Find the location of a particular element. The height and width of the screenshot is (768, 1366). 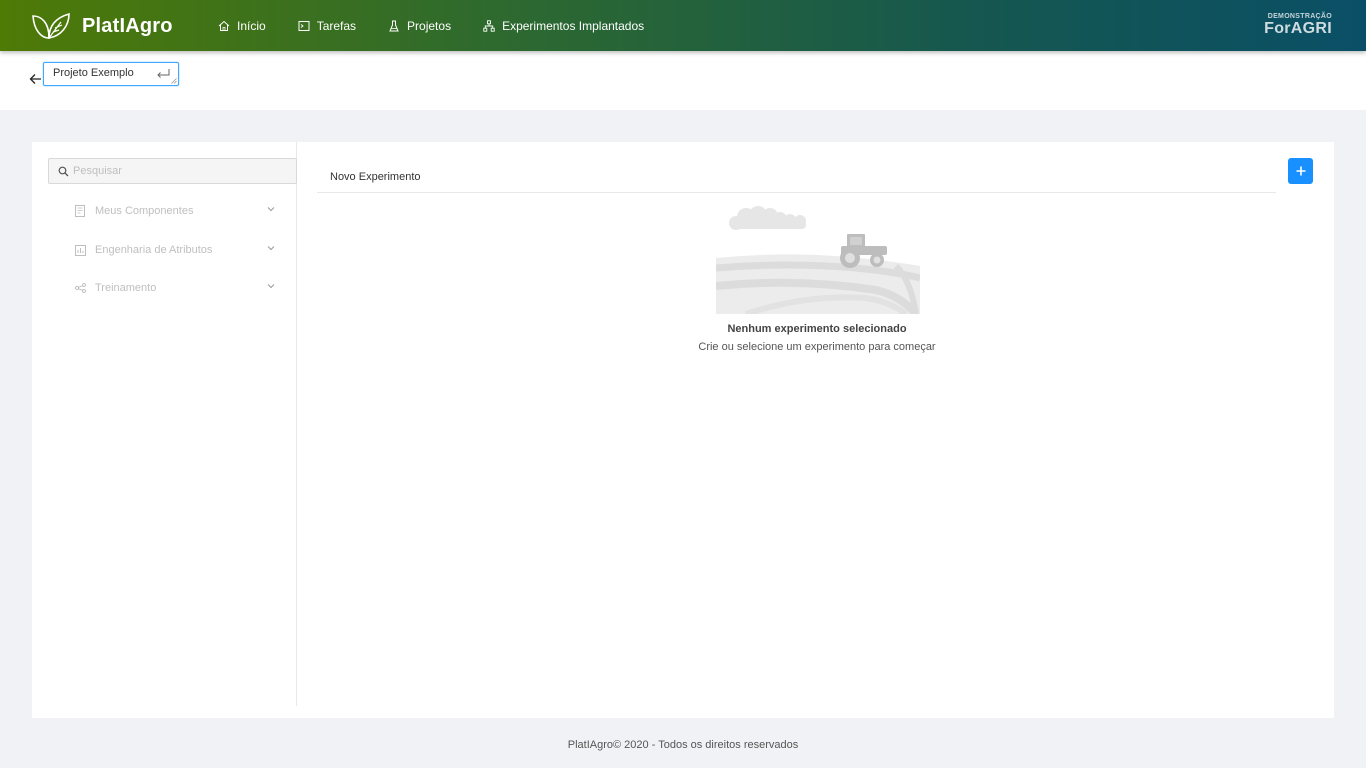

plus-icon is located at coordinates (1300, 171).